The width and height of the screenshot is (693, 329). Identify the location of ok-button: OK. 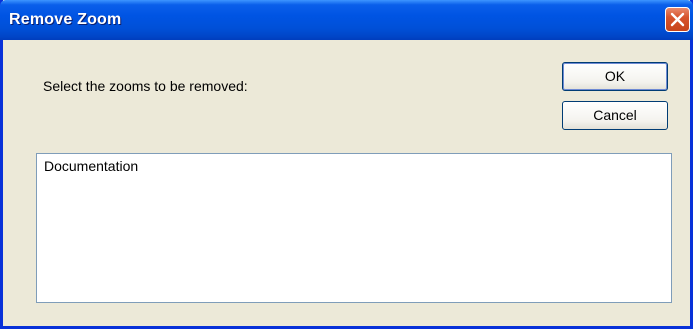
(615, 76).